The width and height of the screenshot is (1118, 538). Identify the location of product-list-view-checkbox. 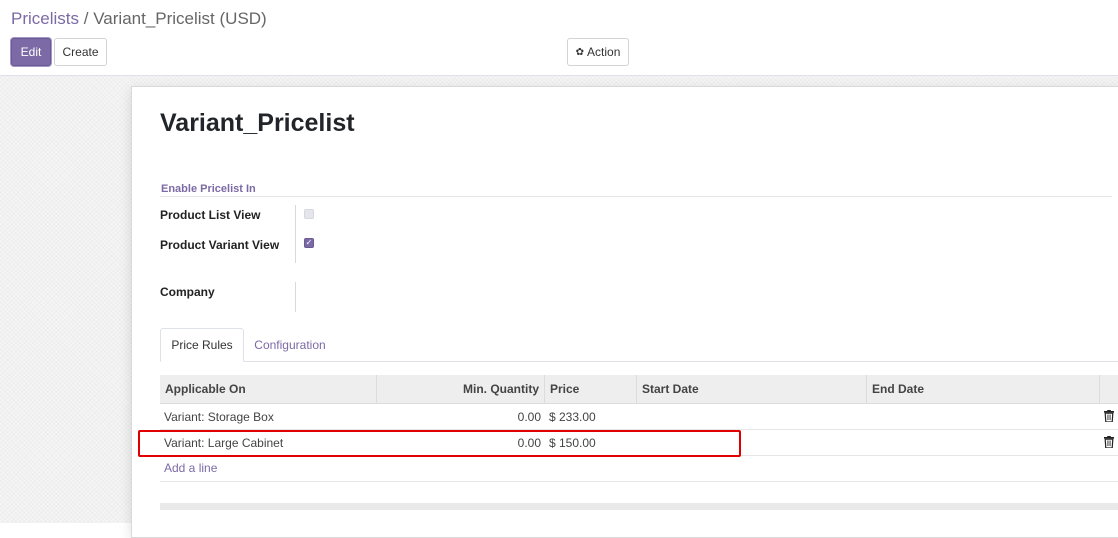
(309, 214).